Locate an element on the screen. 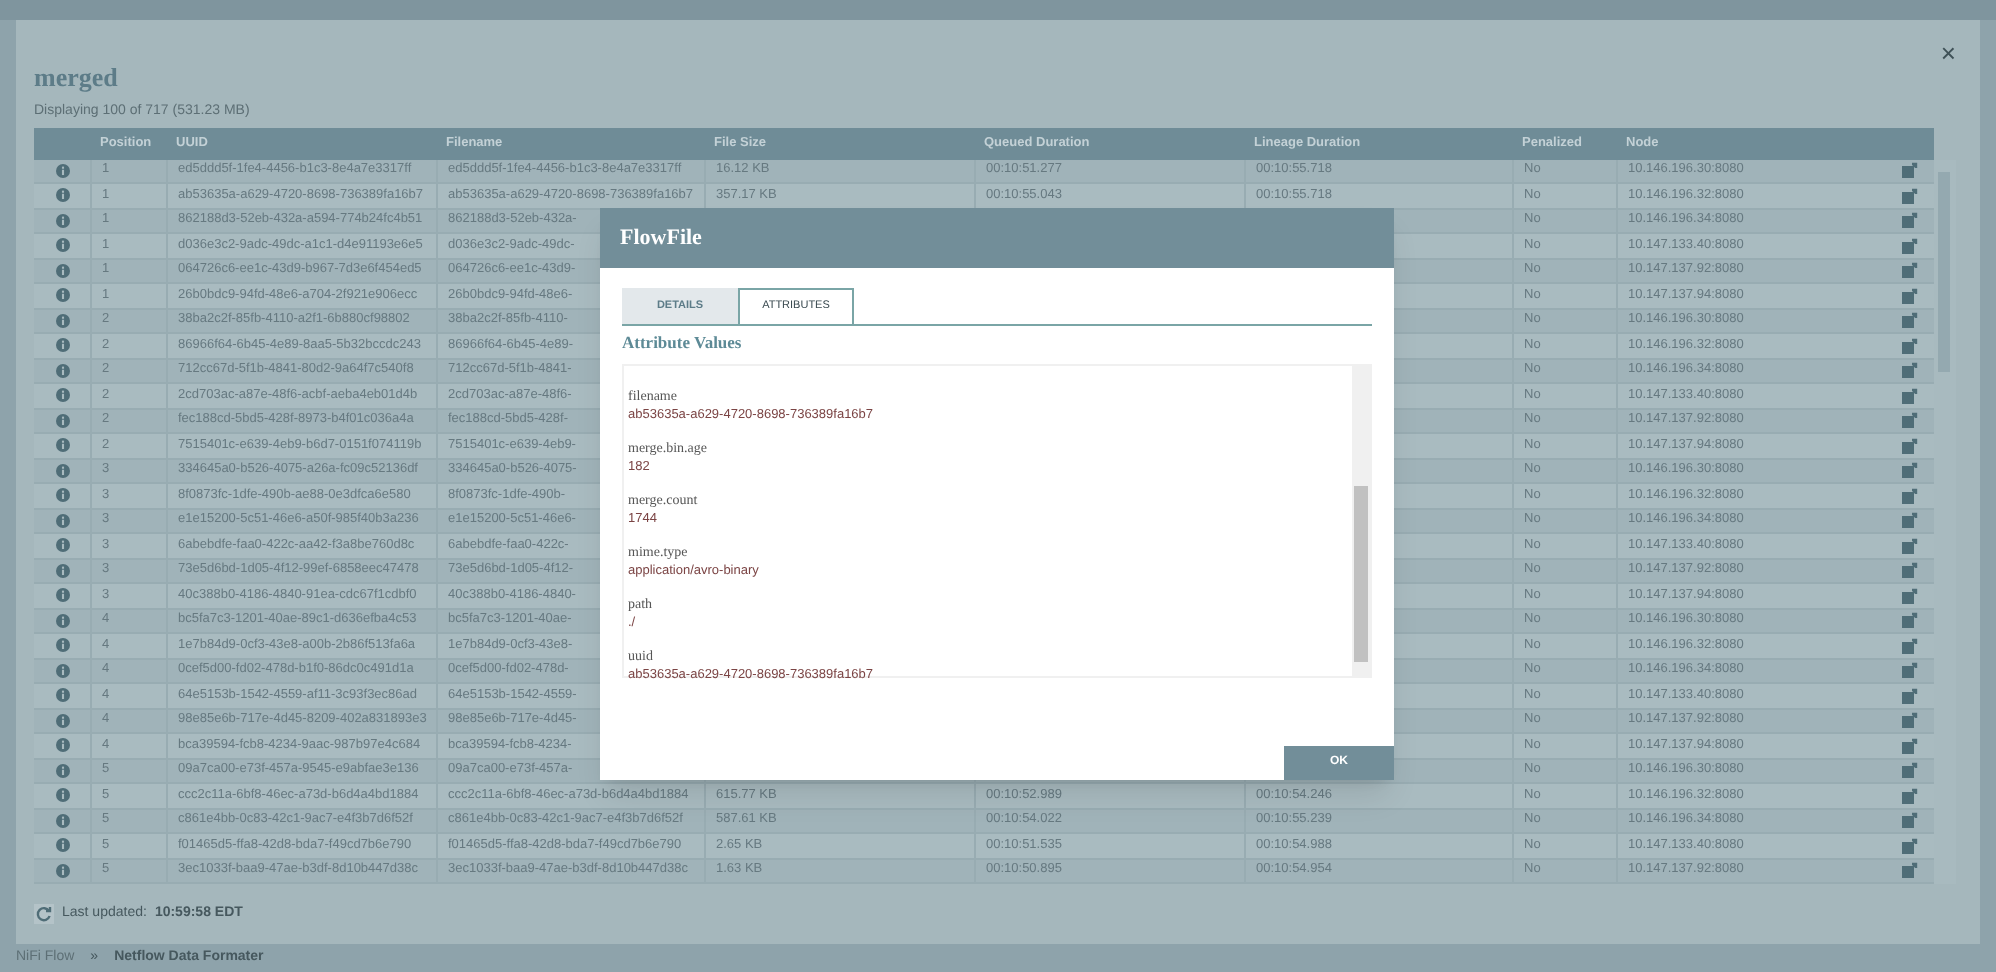 Image resolution: width=1996 pixels, height=972 pixels. panel-title: merged is located at coordinates (77, 77).